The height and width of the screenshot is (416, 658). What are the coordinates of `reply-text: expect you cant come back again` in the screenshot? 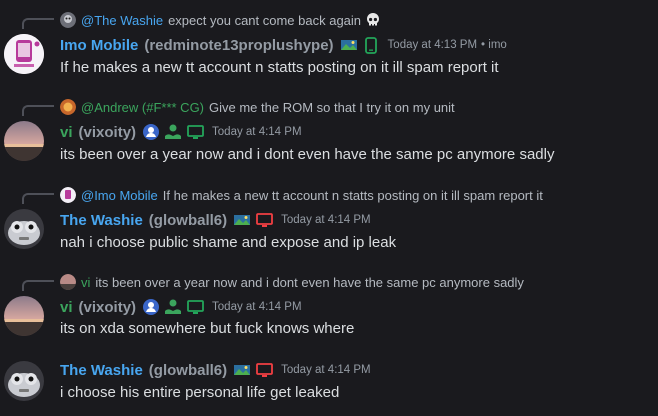 It's located at (265, 20).